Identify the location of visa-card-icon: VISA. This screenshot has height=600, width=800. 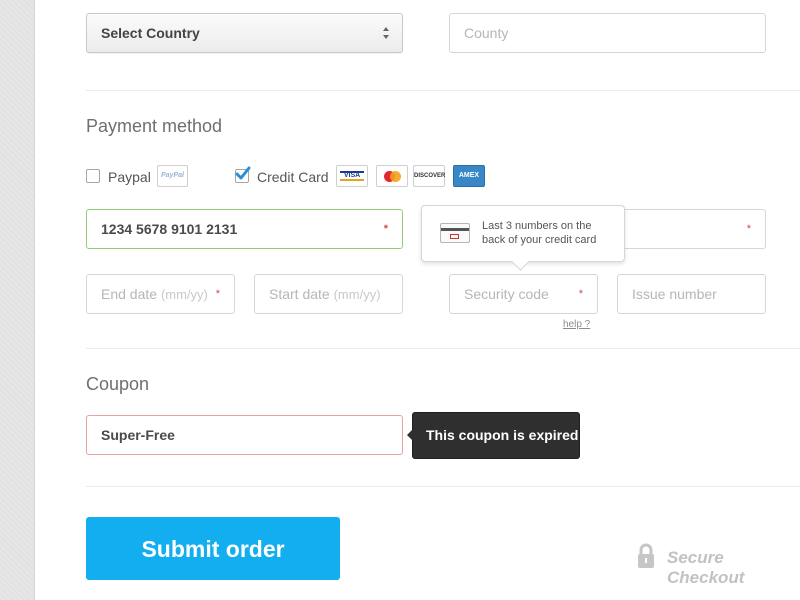
(352, 176).